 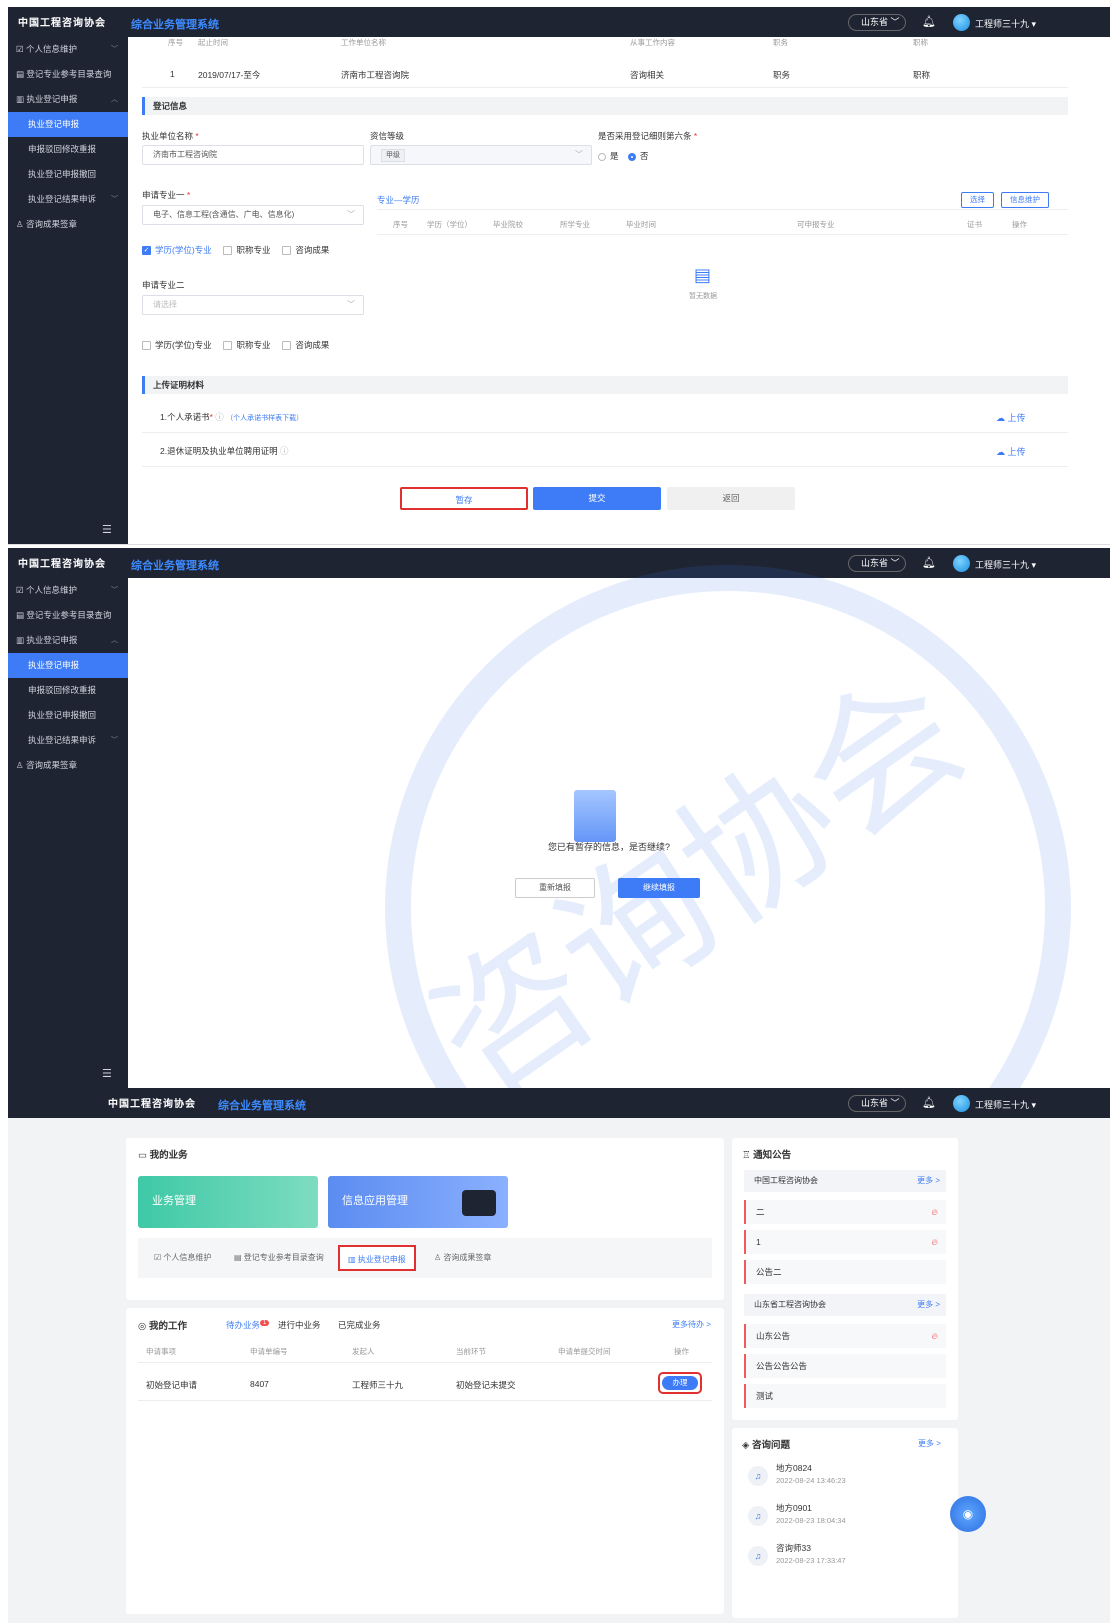 What do you see at coordinates (20, 590) in the screenshot?
I see `menu-icon: ☑` at bounding box center [20, 590].